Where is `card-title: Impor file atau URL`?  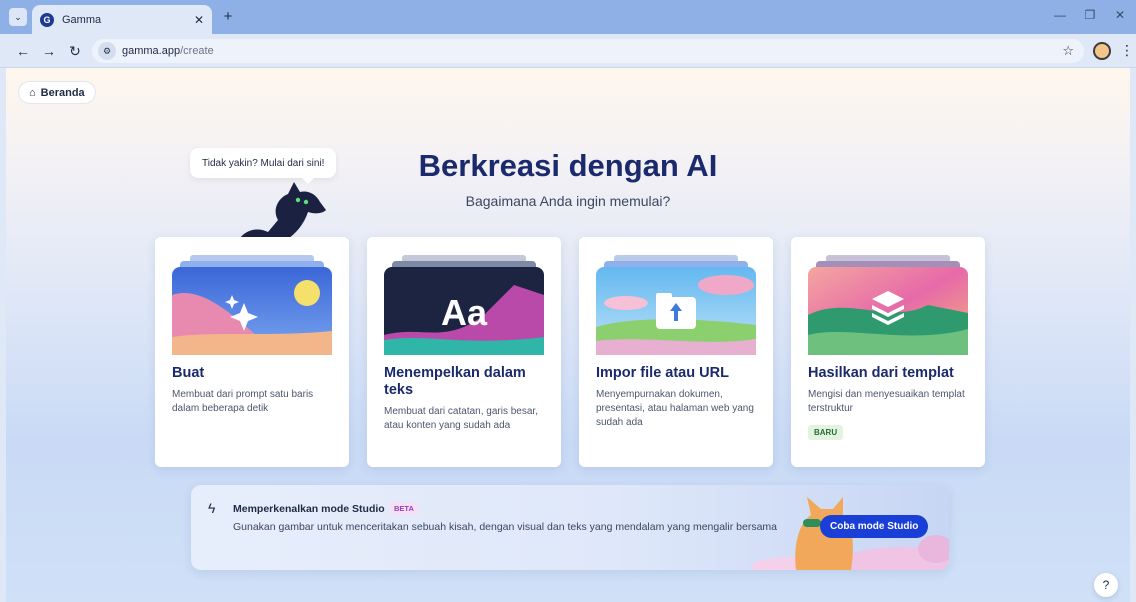
card-title: Impor file atau URL is located at coordinates (662, 373).